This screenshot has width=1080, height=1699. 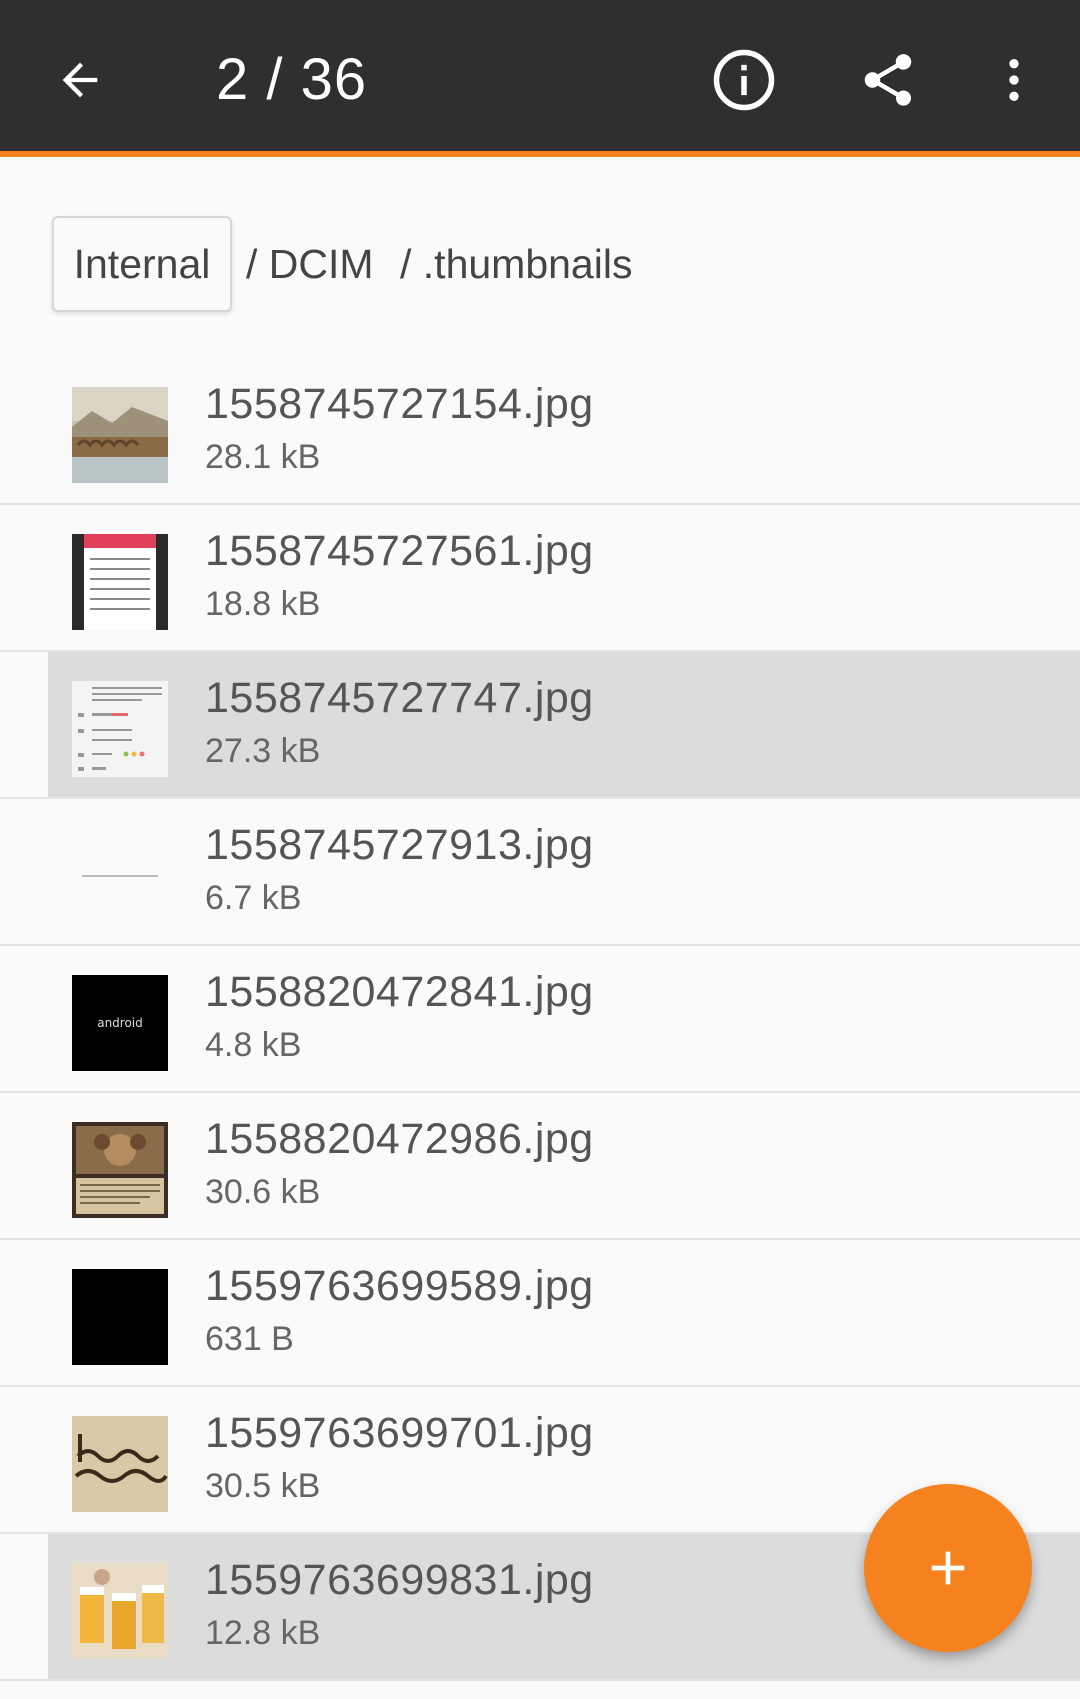 What do you see at coordinates (253, 1045) in the screenshot?
I see `file-size: 4.8 kB` at bounding box center [253, 1045].